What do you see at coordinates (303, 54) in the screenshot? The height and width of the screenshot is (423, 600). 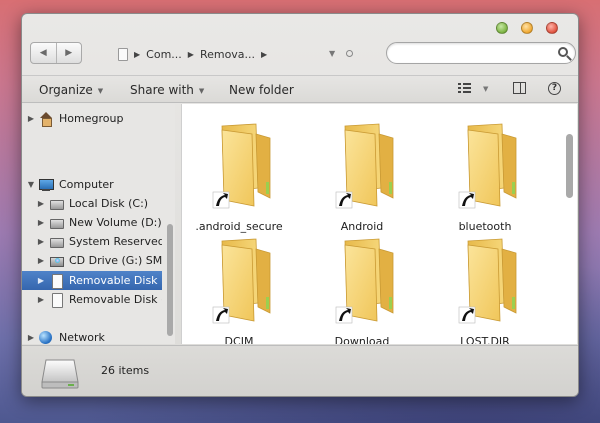 I see `navigation-row: ◀ ▶ ▶ Com... ▶ Remova... ▶ ▼` at bounding box center [303, 54].